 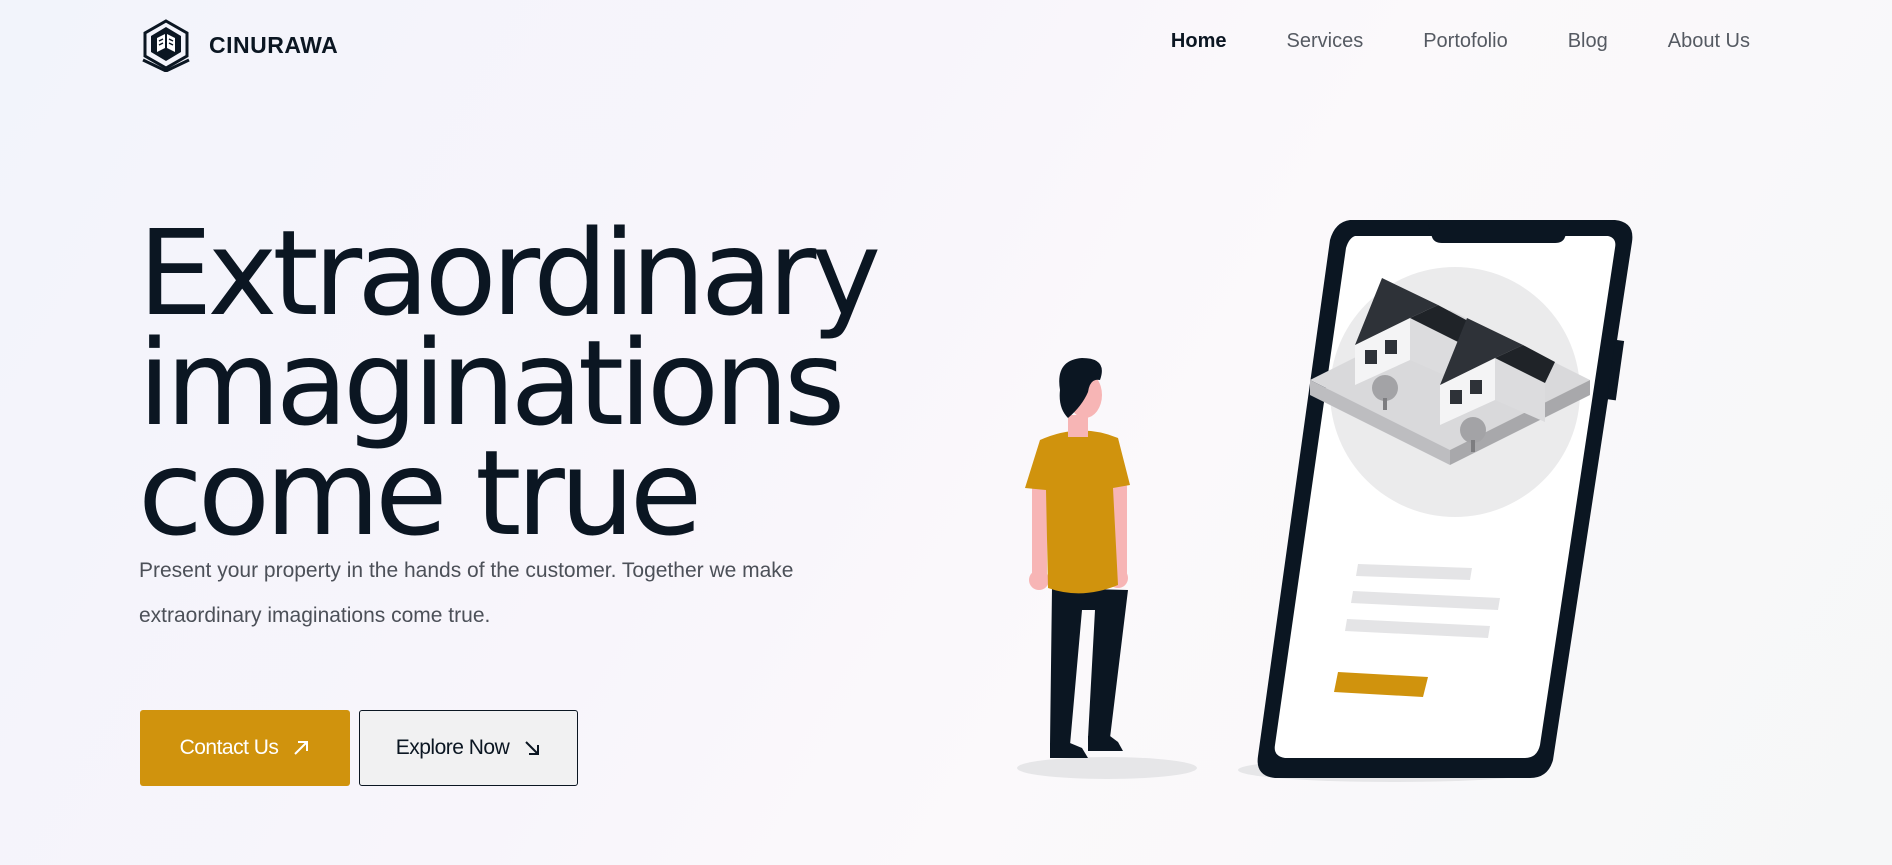 What do you see at coordinates (1325, 41) in the screenshot?
I see `nav-services: Services` at bounding box center [1325, 41].